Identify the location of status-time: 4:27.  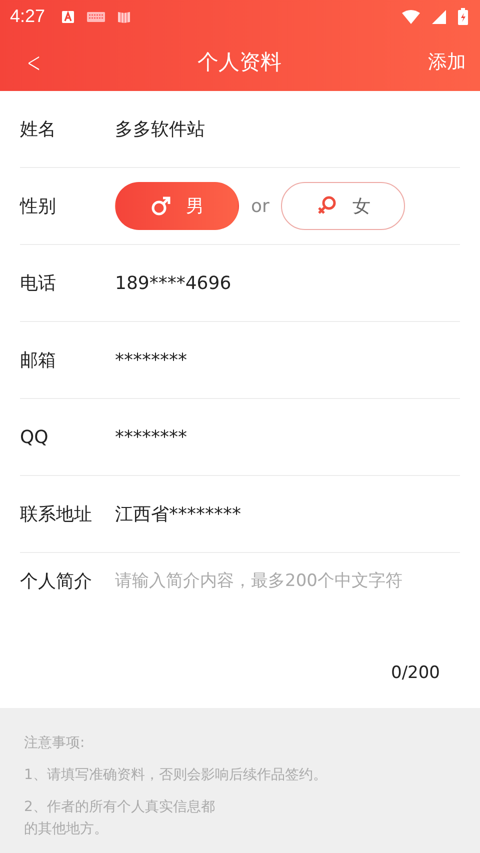
(28, 16).